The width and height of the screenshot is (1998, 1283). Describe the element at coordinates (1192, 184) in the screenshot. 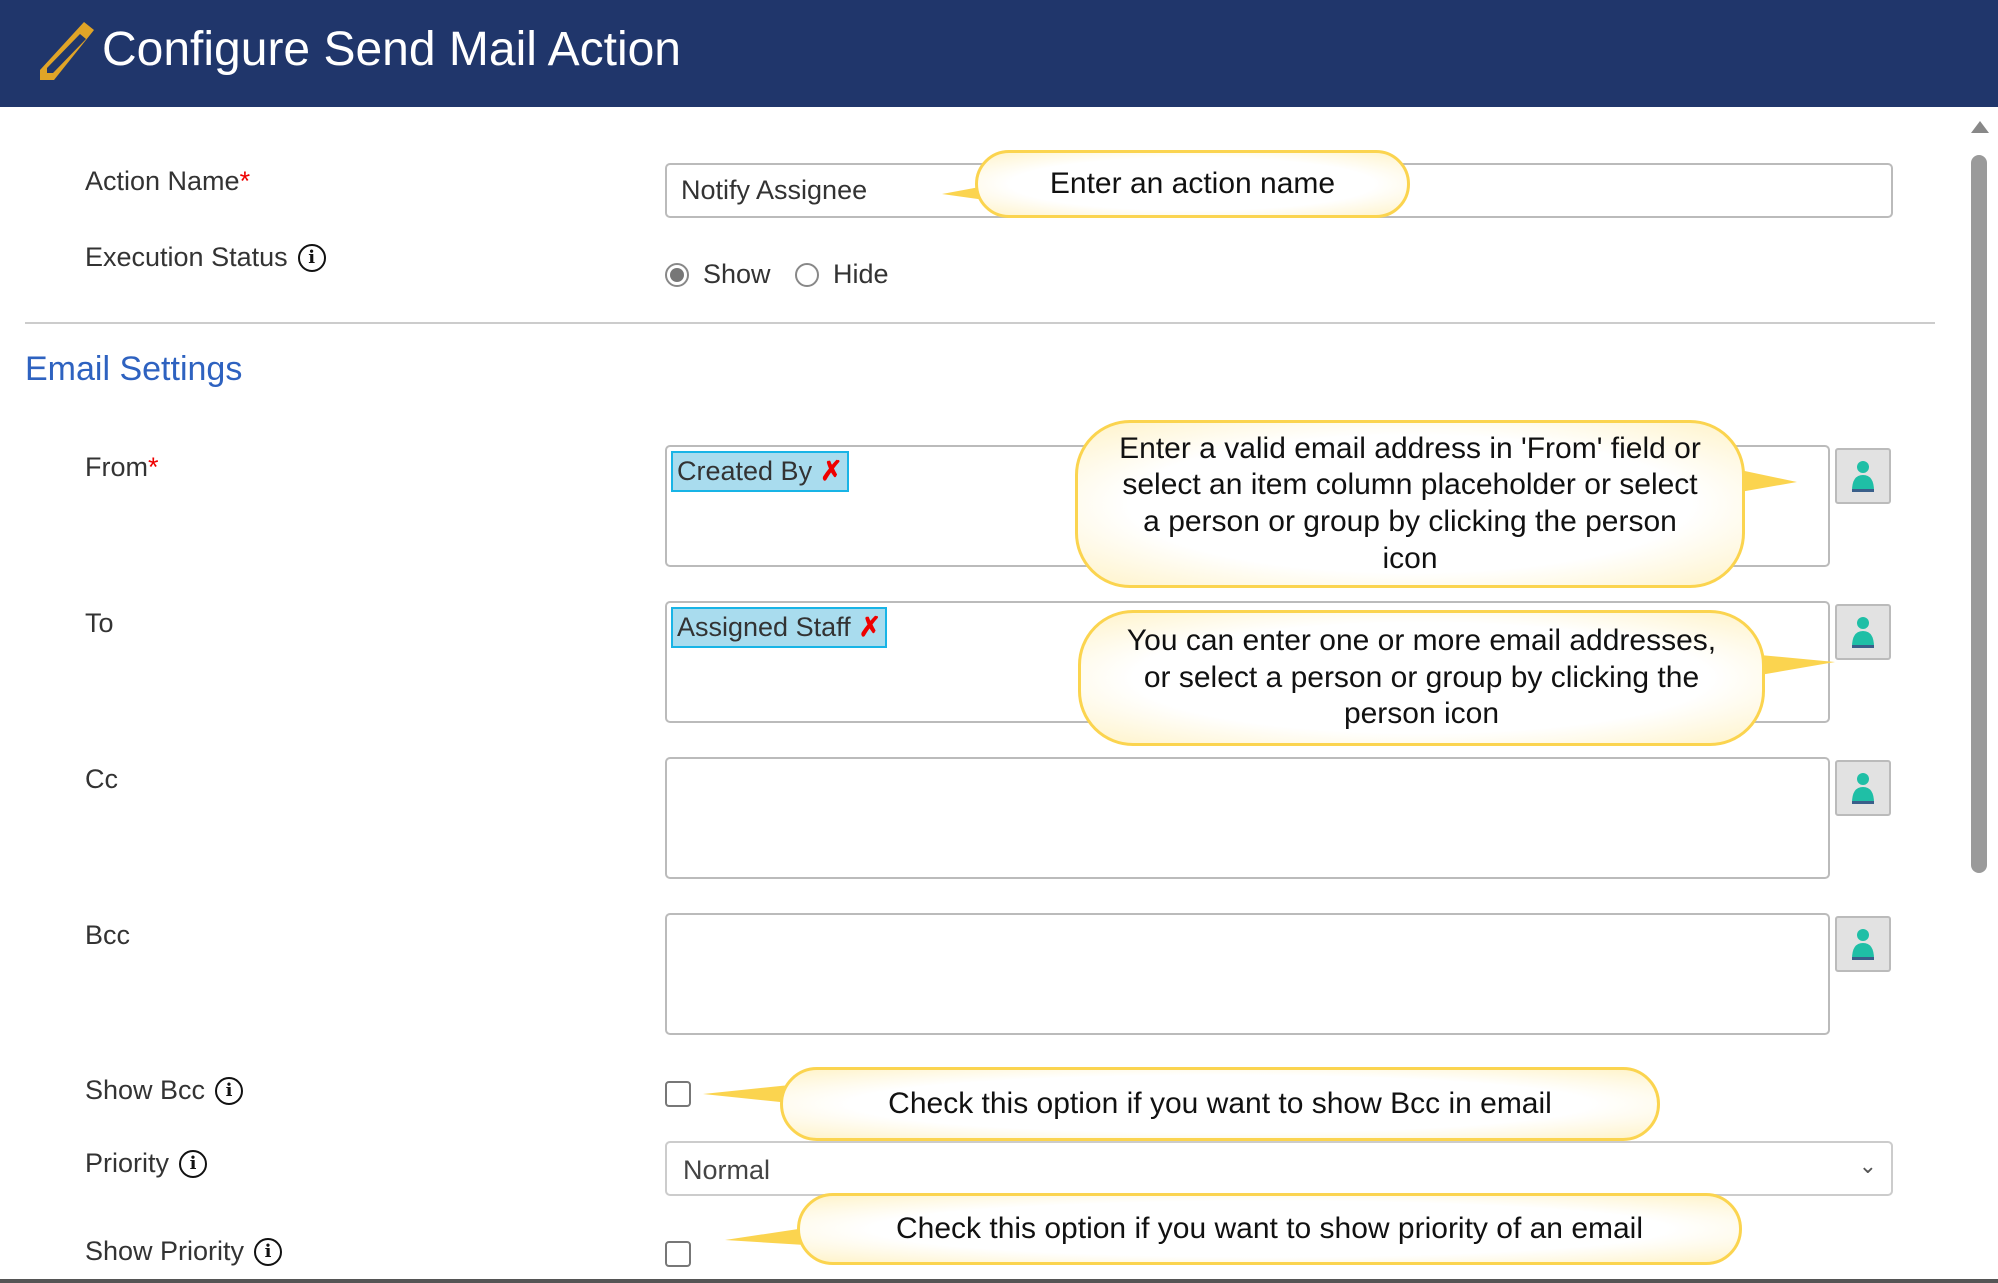

I see `callout-action-name: Enter an action name` at that location.